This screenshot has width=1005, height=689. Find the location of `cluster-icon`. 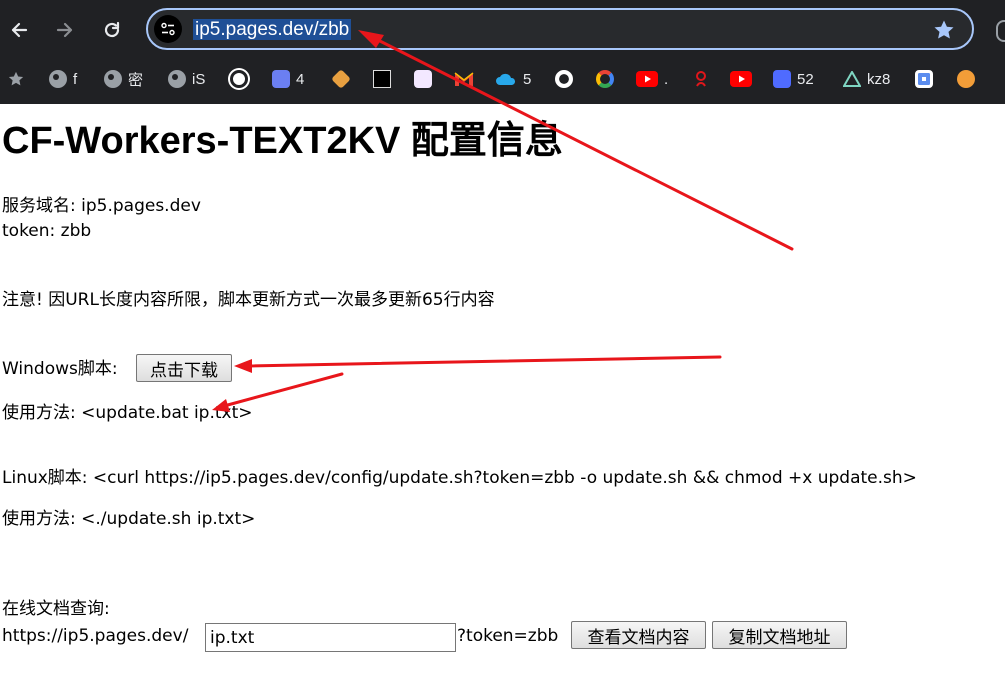

cluster-icon is located at coordinates (924, 79).